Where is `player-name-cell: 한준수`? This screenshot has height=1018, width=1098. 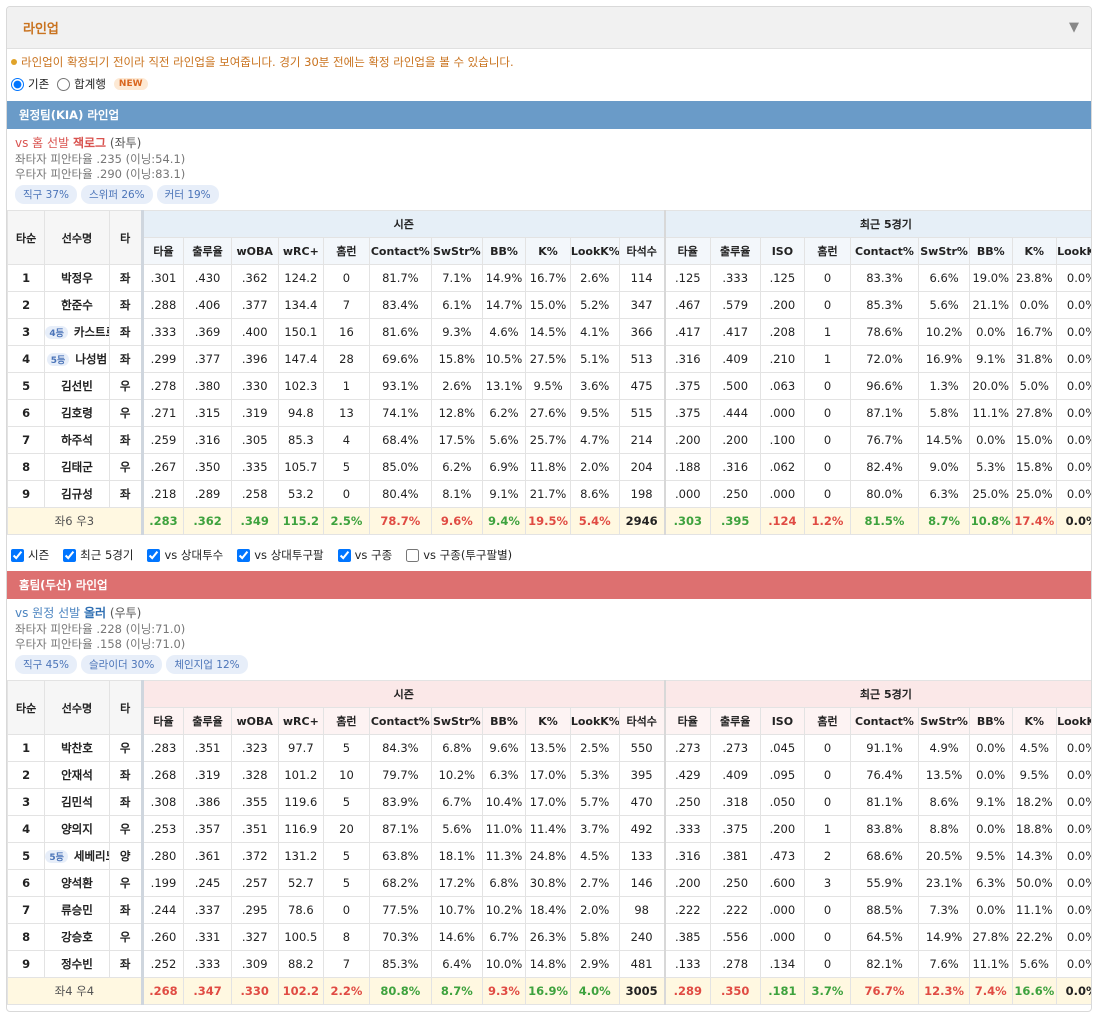
player-name-cell: 한준수 is located at coordinates (77, 305).